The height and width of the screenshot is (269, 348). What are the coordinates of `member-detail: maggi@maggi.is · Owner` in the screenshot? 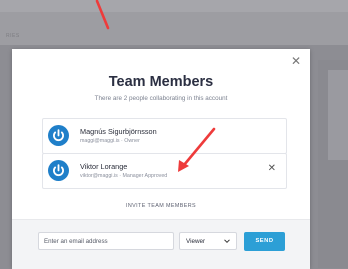 It's located at (110, 141).